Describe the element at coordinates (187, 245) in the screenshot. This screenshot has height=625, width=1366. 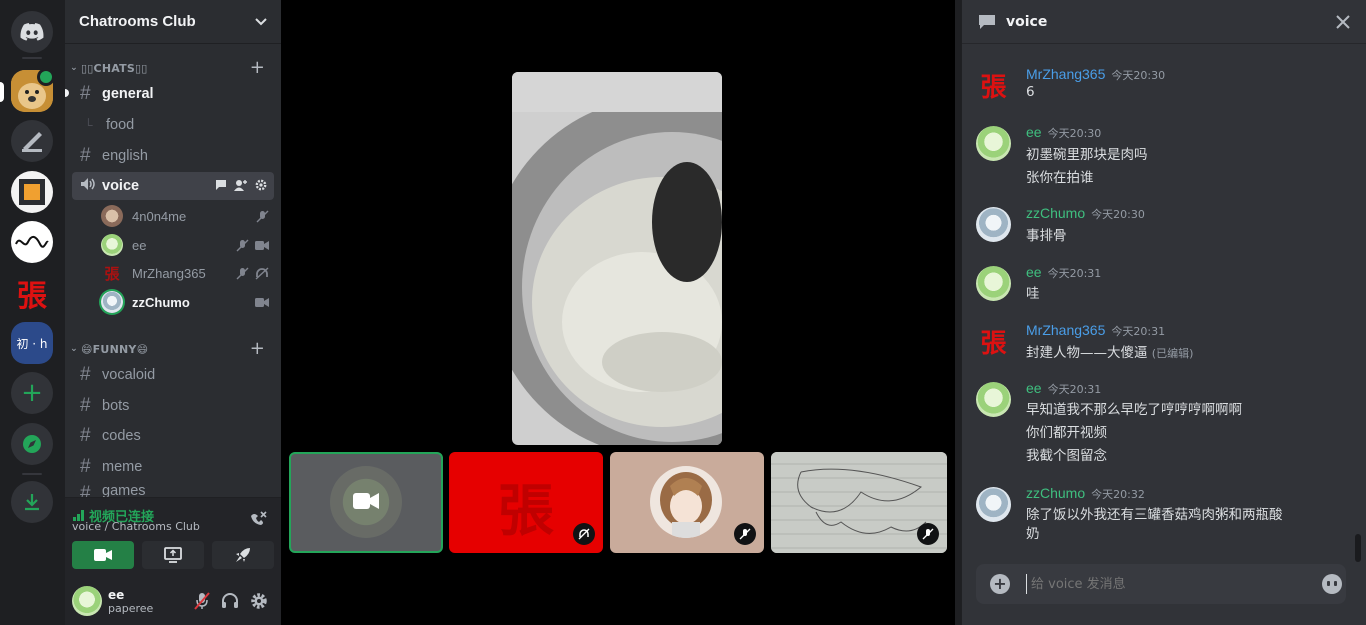
I see `voice-user-ee: ee` at that location.